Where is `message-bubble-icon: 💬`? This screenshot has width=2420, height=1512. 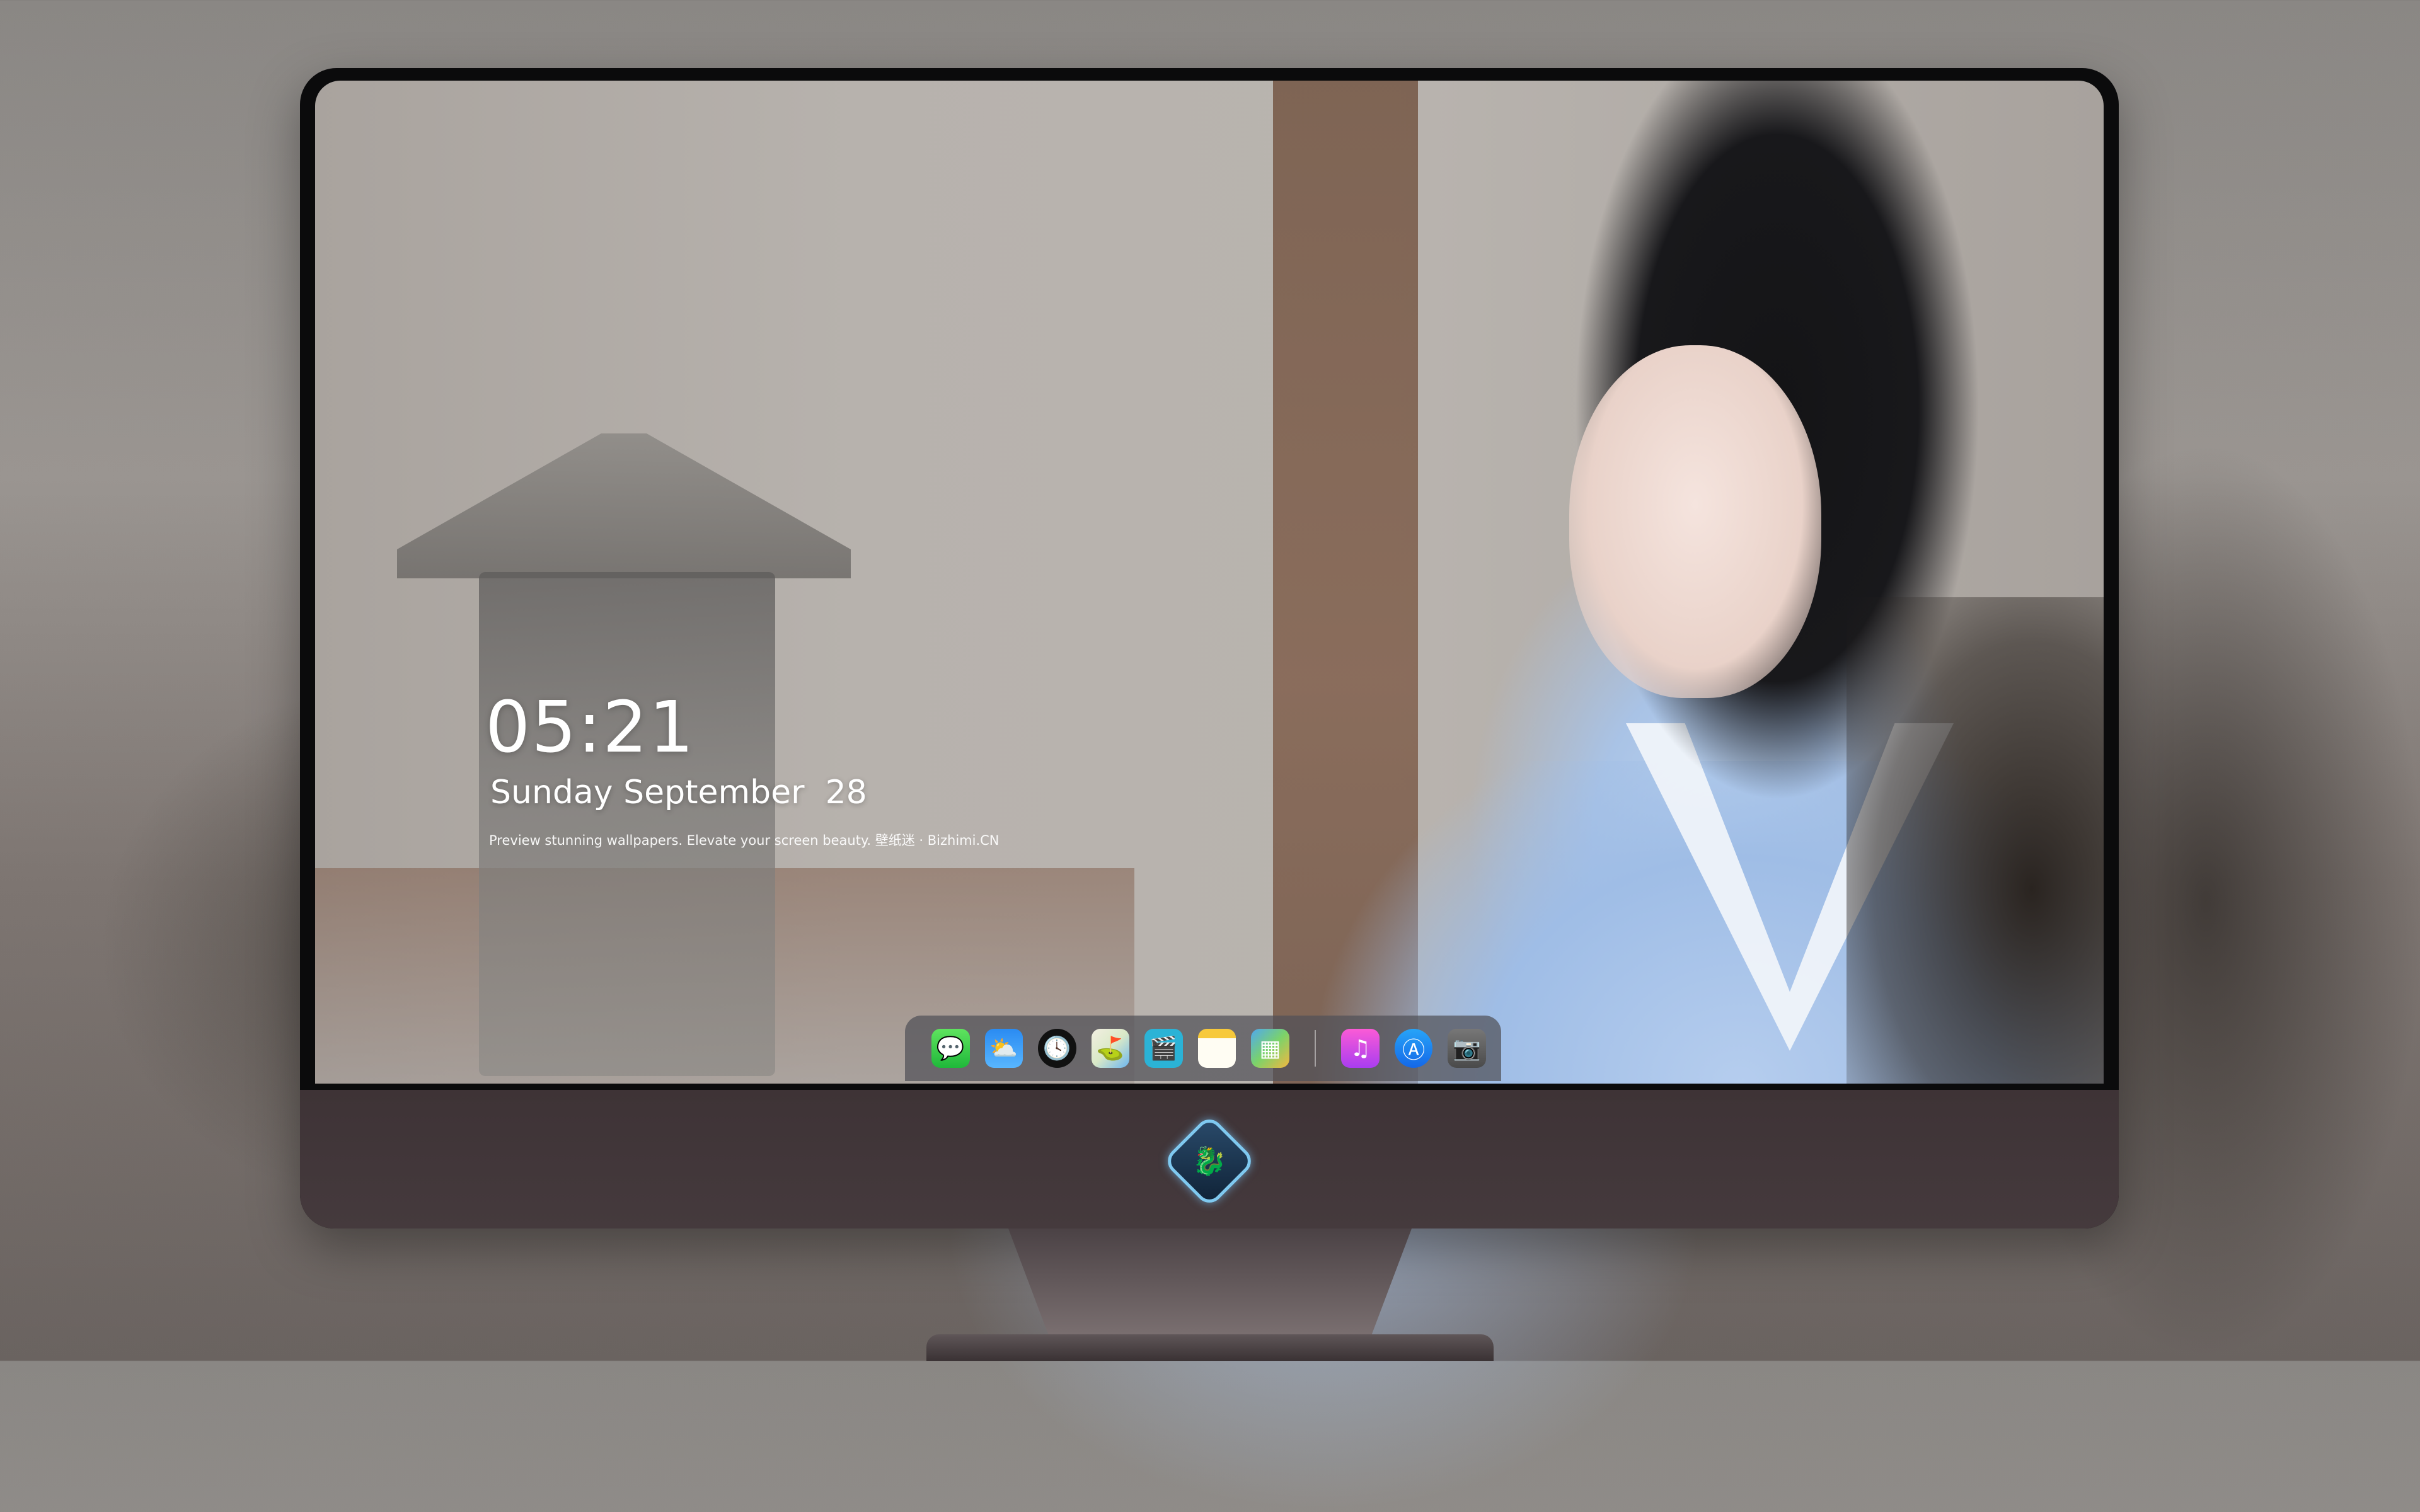
message-bubble-icon: 💬 is located at coordinates (951, 1048).